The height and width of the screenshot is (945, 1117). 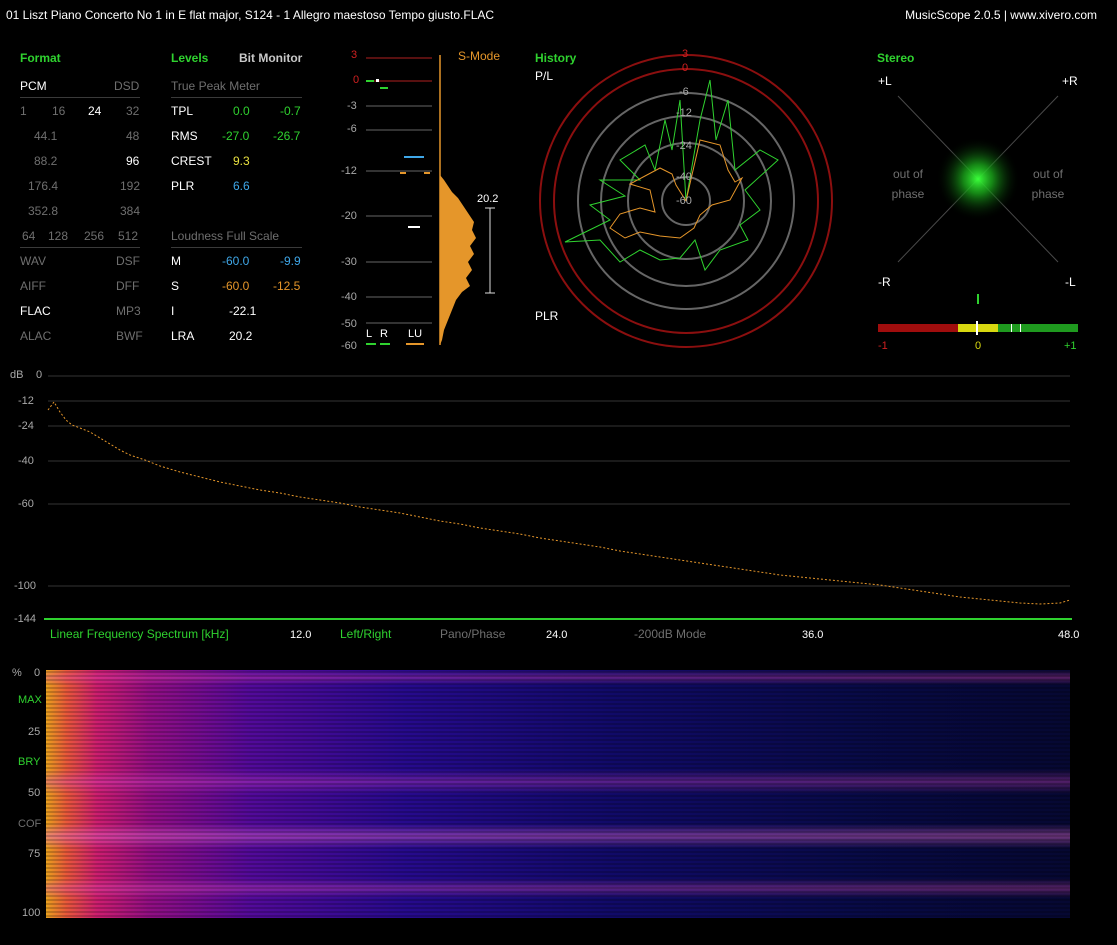 I want to click on left-right-button: Left/Right, so click(x=365, y=634).